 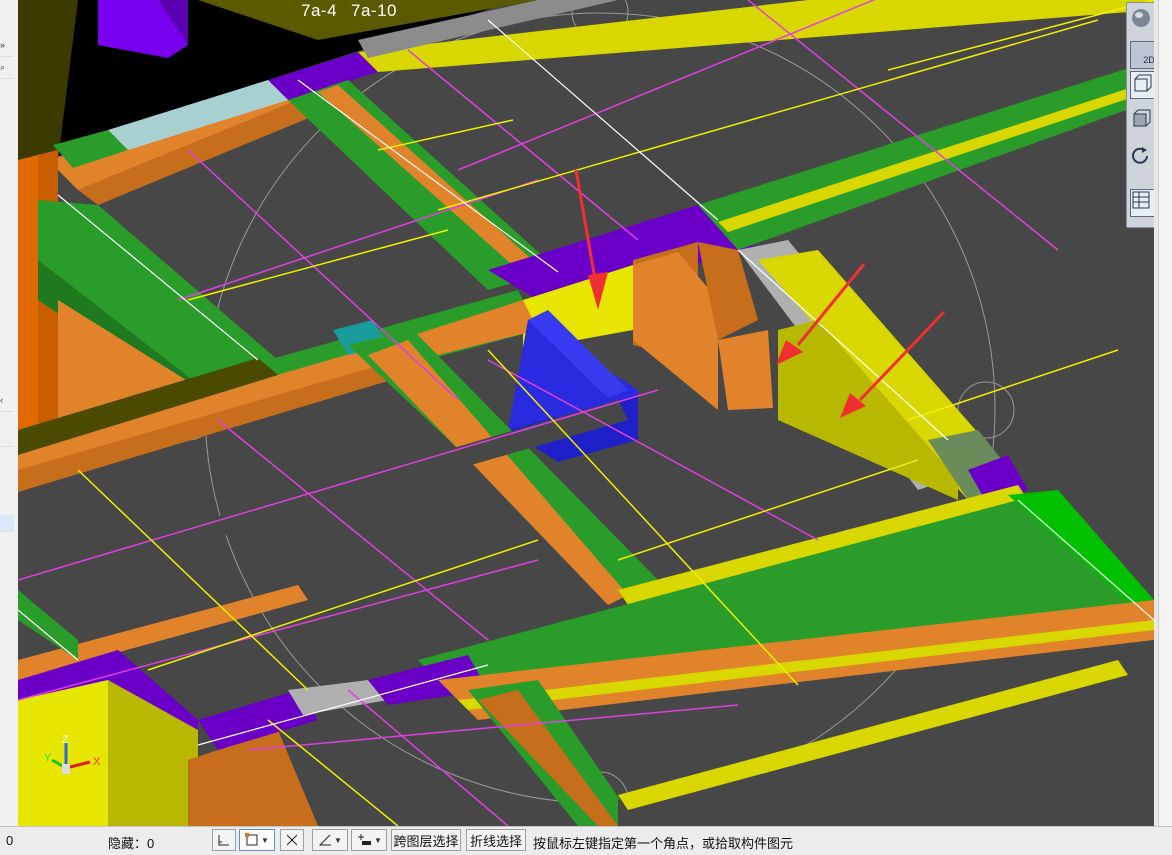 I want to click on axis-z-label: Z, so click(x=65, y=740).